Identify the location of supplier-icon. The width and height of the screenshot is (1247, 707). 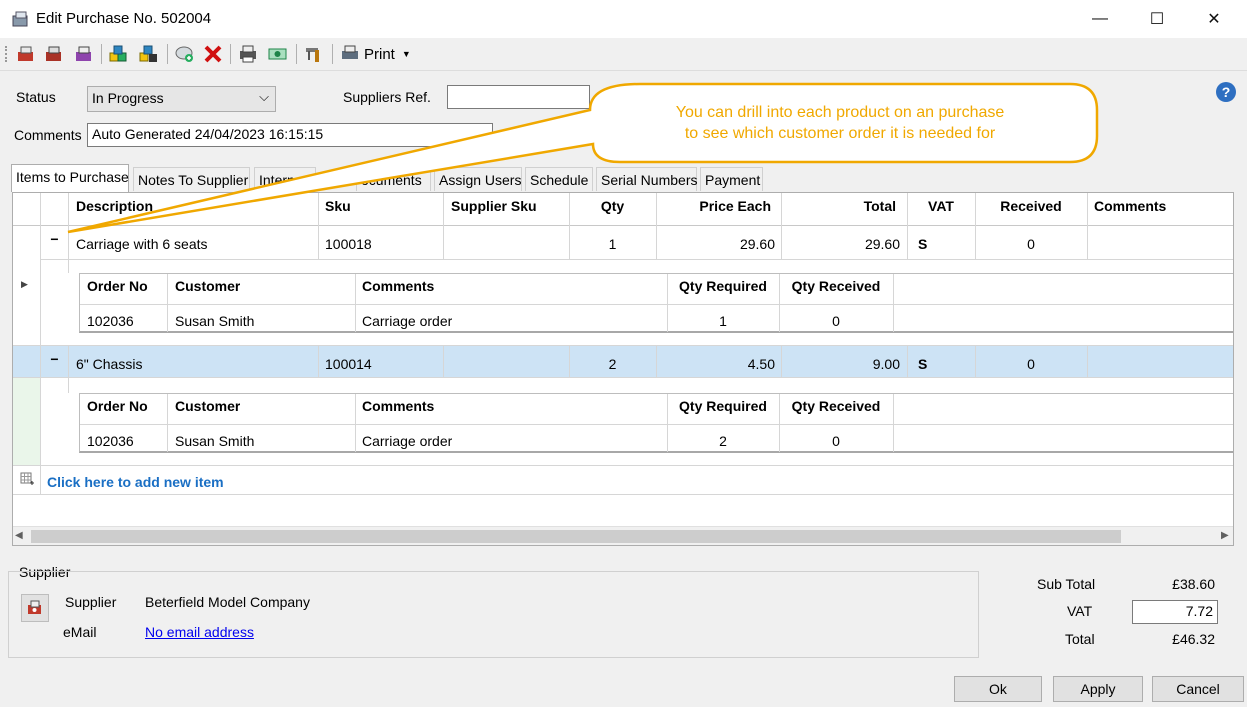
(34, 607).